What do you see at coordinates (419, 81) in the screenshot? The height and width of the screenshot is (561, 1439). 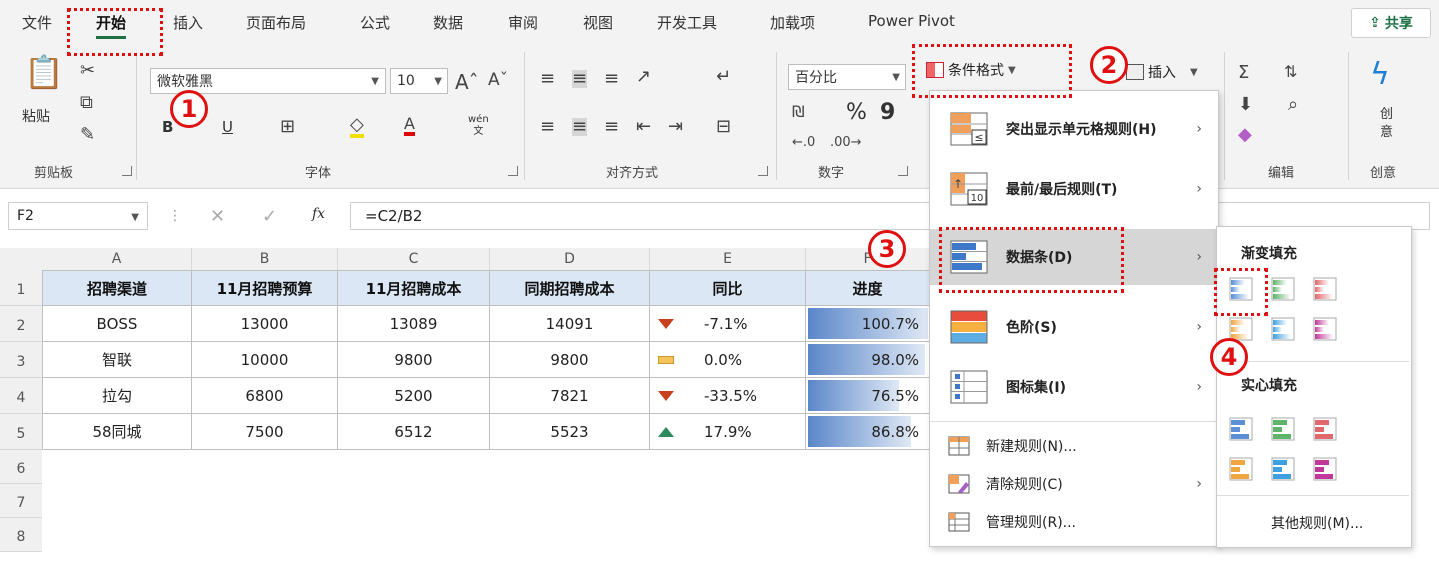 I see `font-size-box: 10 ▼` at bounding box center [419, 81].